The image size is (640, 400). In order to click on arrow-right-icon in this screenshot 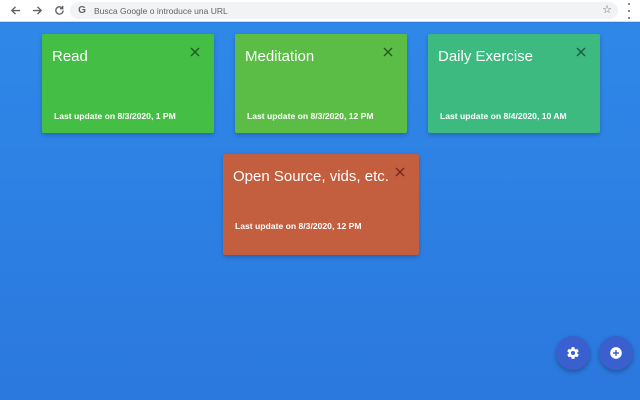, I will do `click(37, 10)`.